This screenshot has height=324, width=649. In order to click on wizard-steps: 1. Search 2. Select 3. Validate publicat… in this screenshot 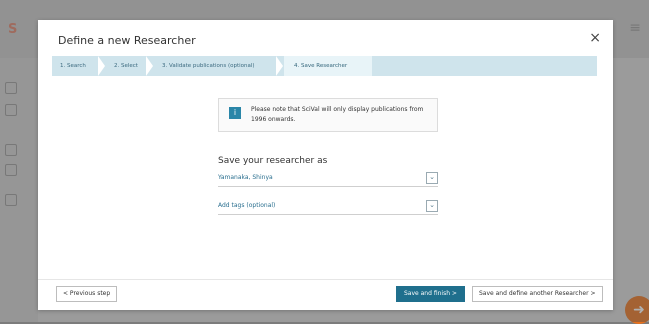, I will do `click(324, 66)`.